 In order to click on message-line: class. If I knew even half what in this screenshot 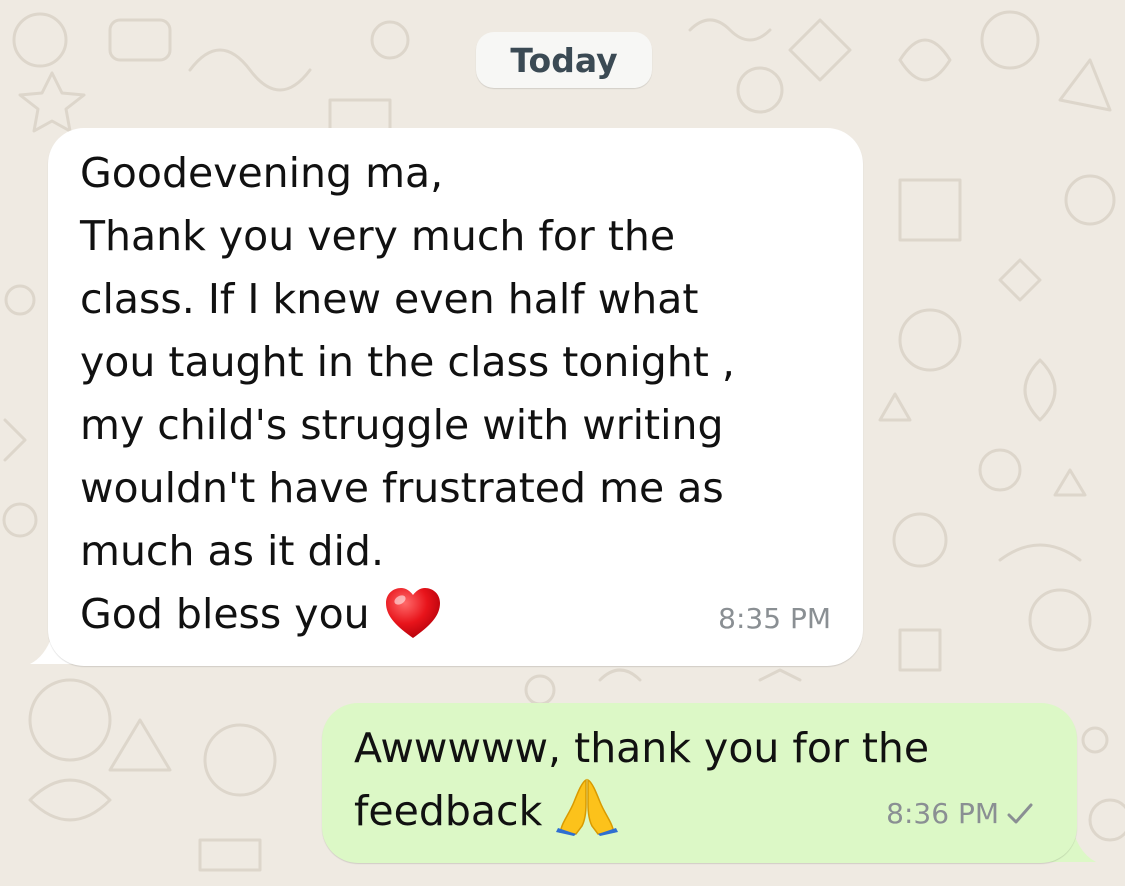, I will do `click(389, 299)`.